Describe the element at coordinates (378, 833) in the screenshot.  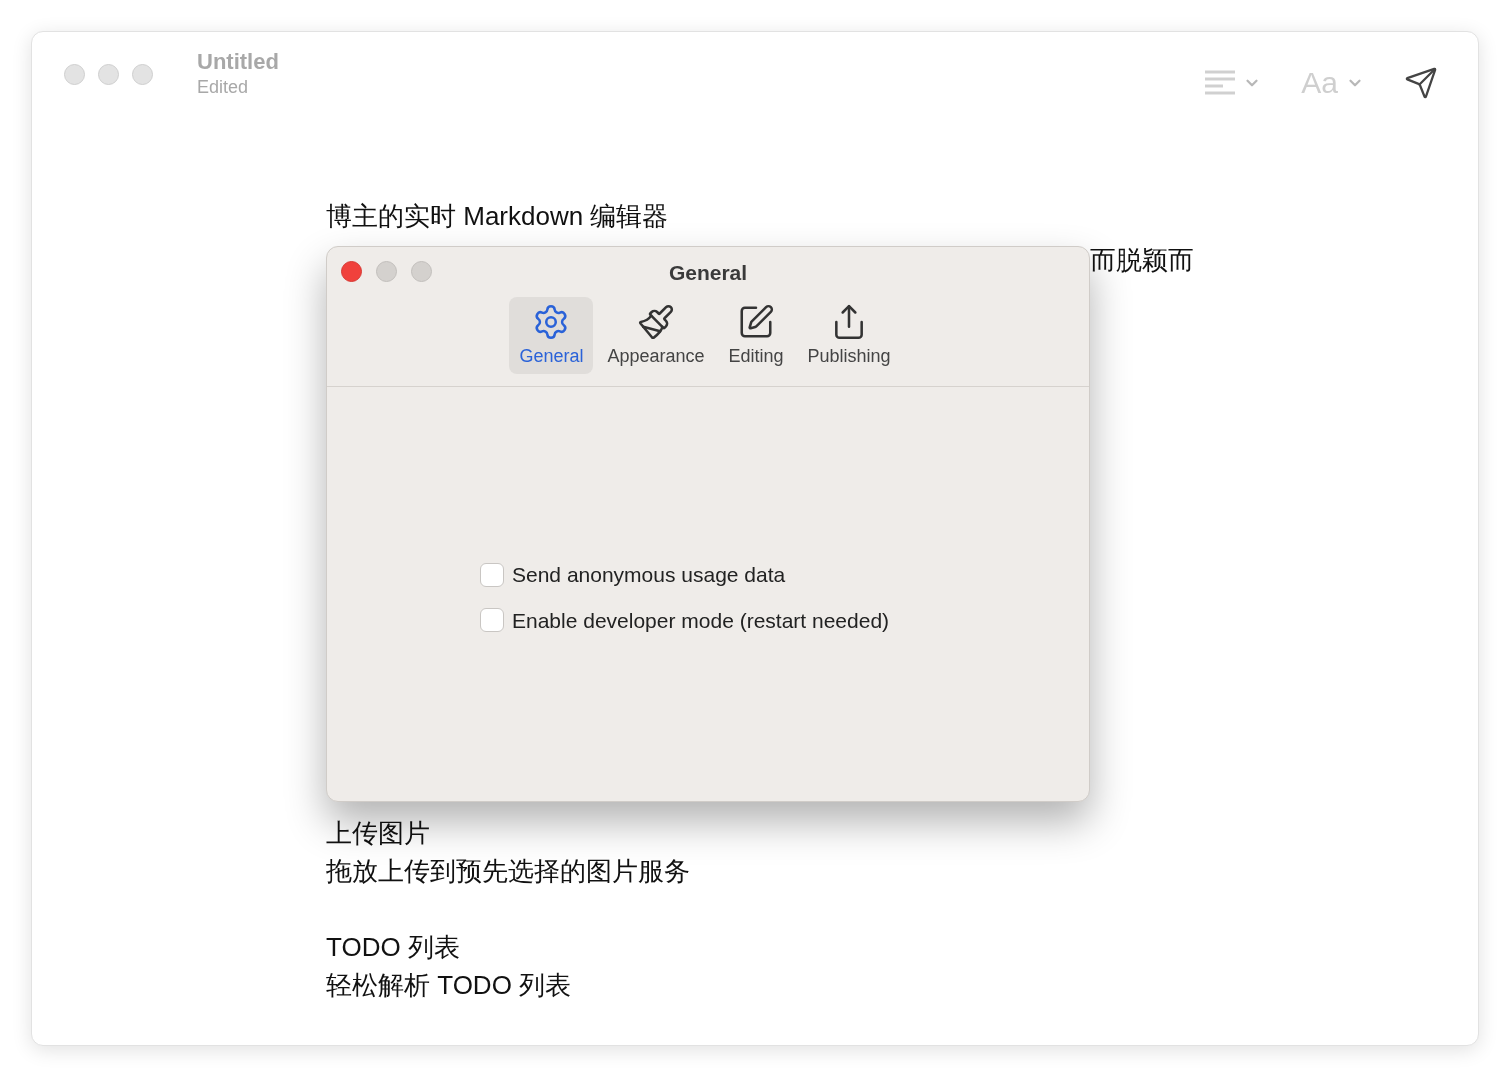
I see `document-line: 上传图片` at that location.